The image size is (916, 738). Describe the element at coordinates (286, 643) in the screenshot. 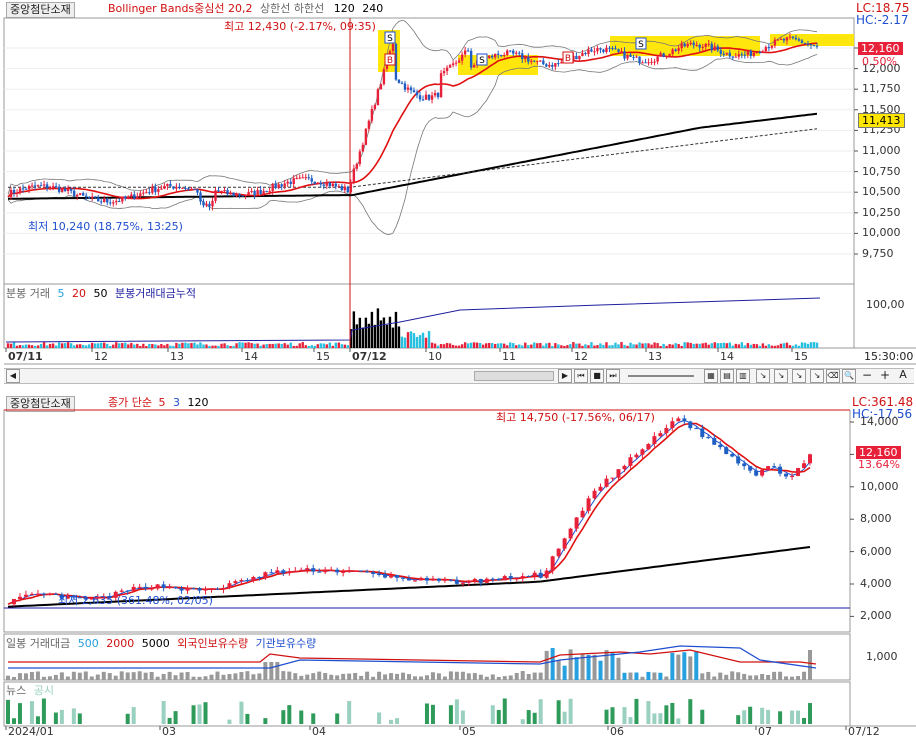

I see `bvol-inst: 기관보유수량` at that location.